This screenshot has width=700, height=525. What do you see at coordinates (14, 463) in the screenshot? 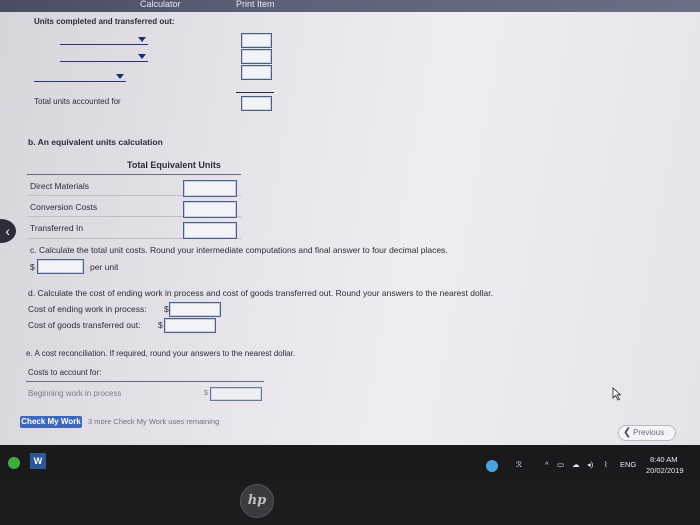
I see `app-icon` at bounding box center [14, 463].